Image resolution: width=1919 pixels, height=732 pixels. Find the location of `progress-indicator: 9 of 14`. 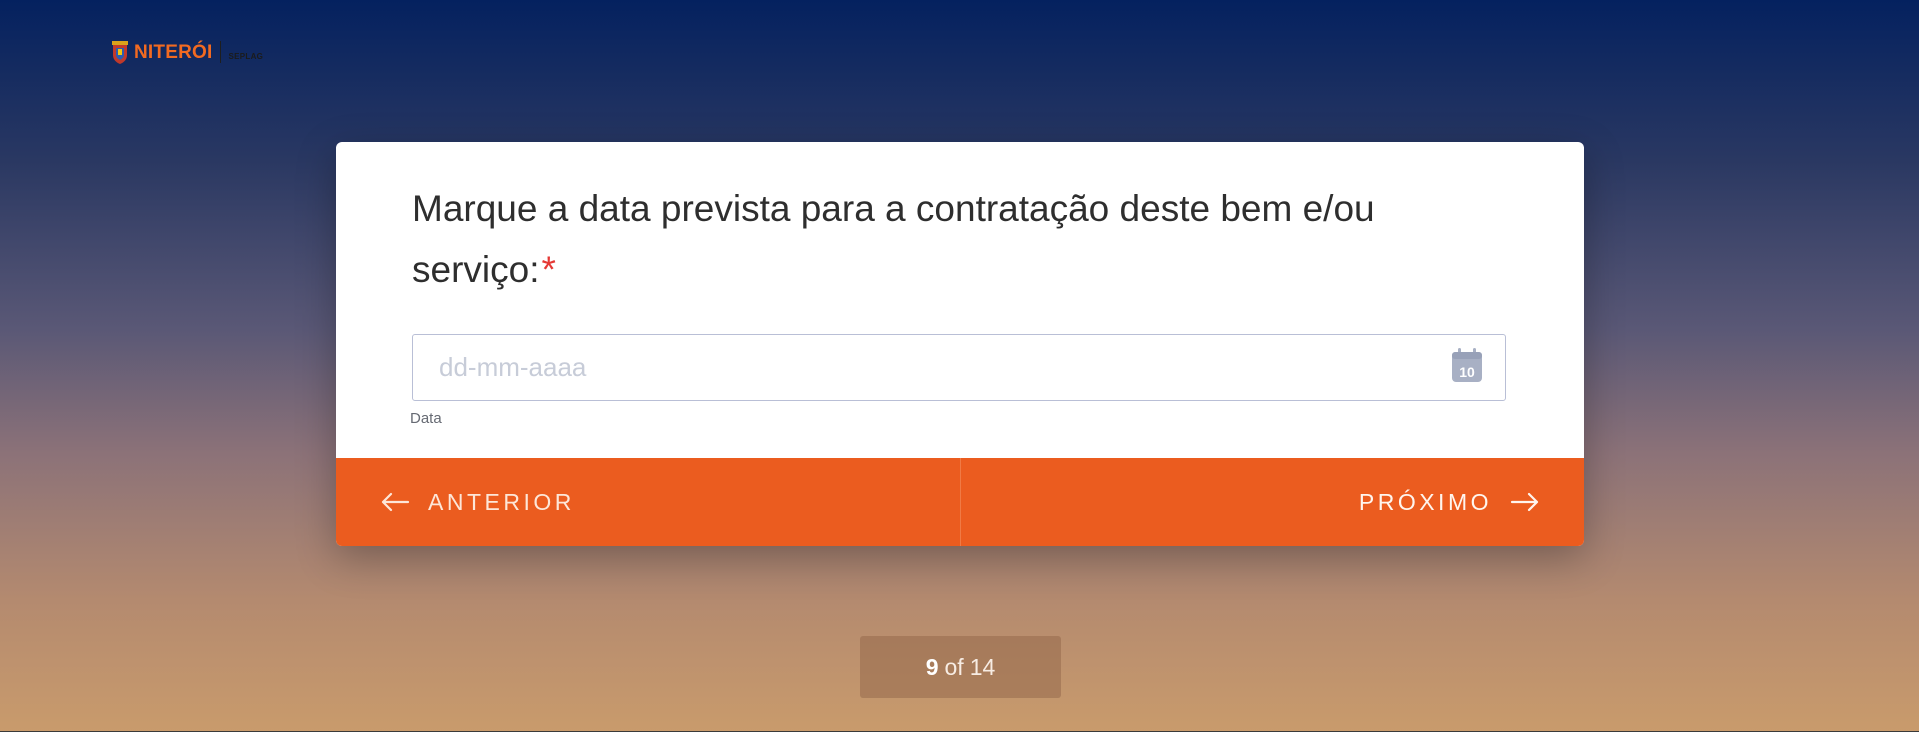

progress-indicator: 9 of 14 is located at coordinates (960, 667).